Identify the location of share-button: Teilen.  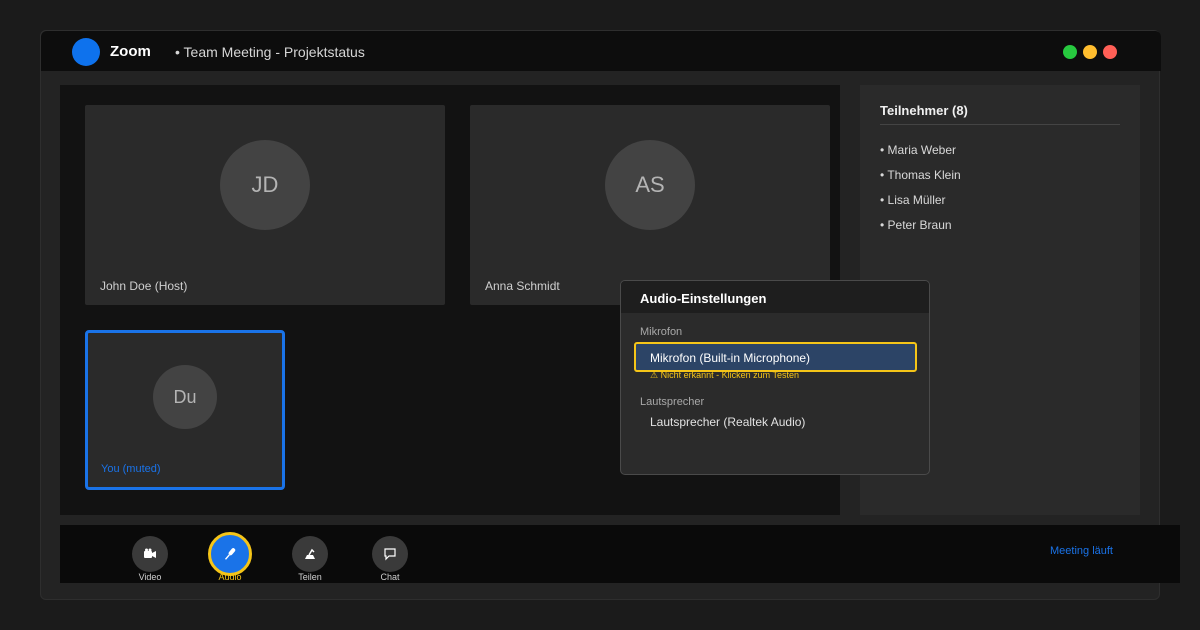
(310, 554).